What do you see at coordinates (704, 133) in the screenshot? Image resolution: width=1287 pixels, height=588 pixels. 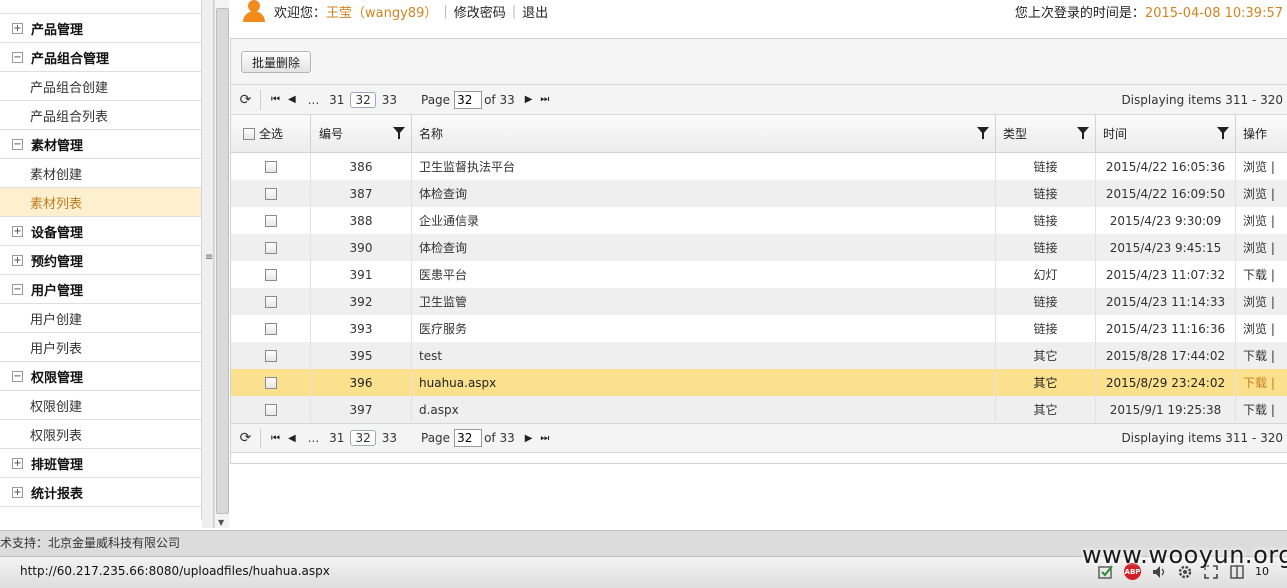 I see `column-header-name: 名称` at bounding box center [704, 133].